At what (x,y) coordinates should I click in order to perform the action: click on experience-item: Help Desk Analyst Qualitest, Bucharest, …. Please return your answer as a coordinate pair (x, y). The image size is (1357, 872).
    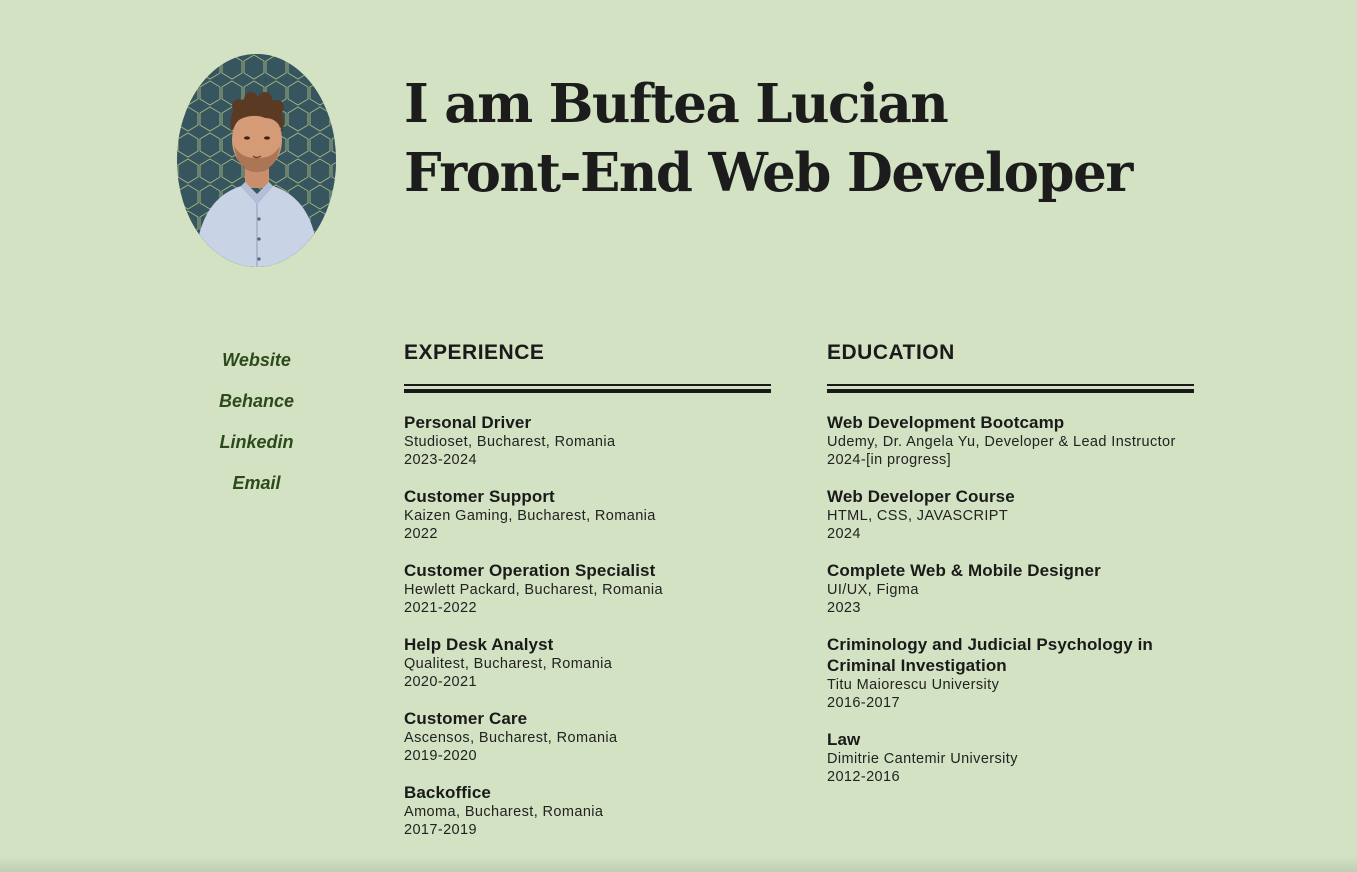
    Looking at the image, I should click on (587, 662).